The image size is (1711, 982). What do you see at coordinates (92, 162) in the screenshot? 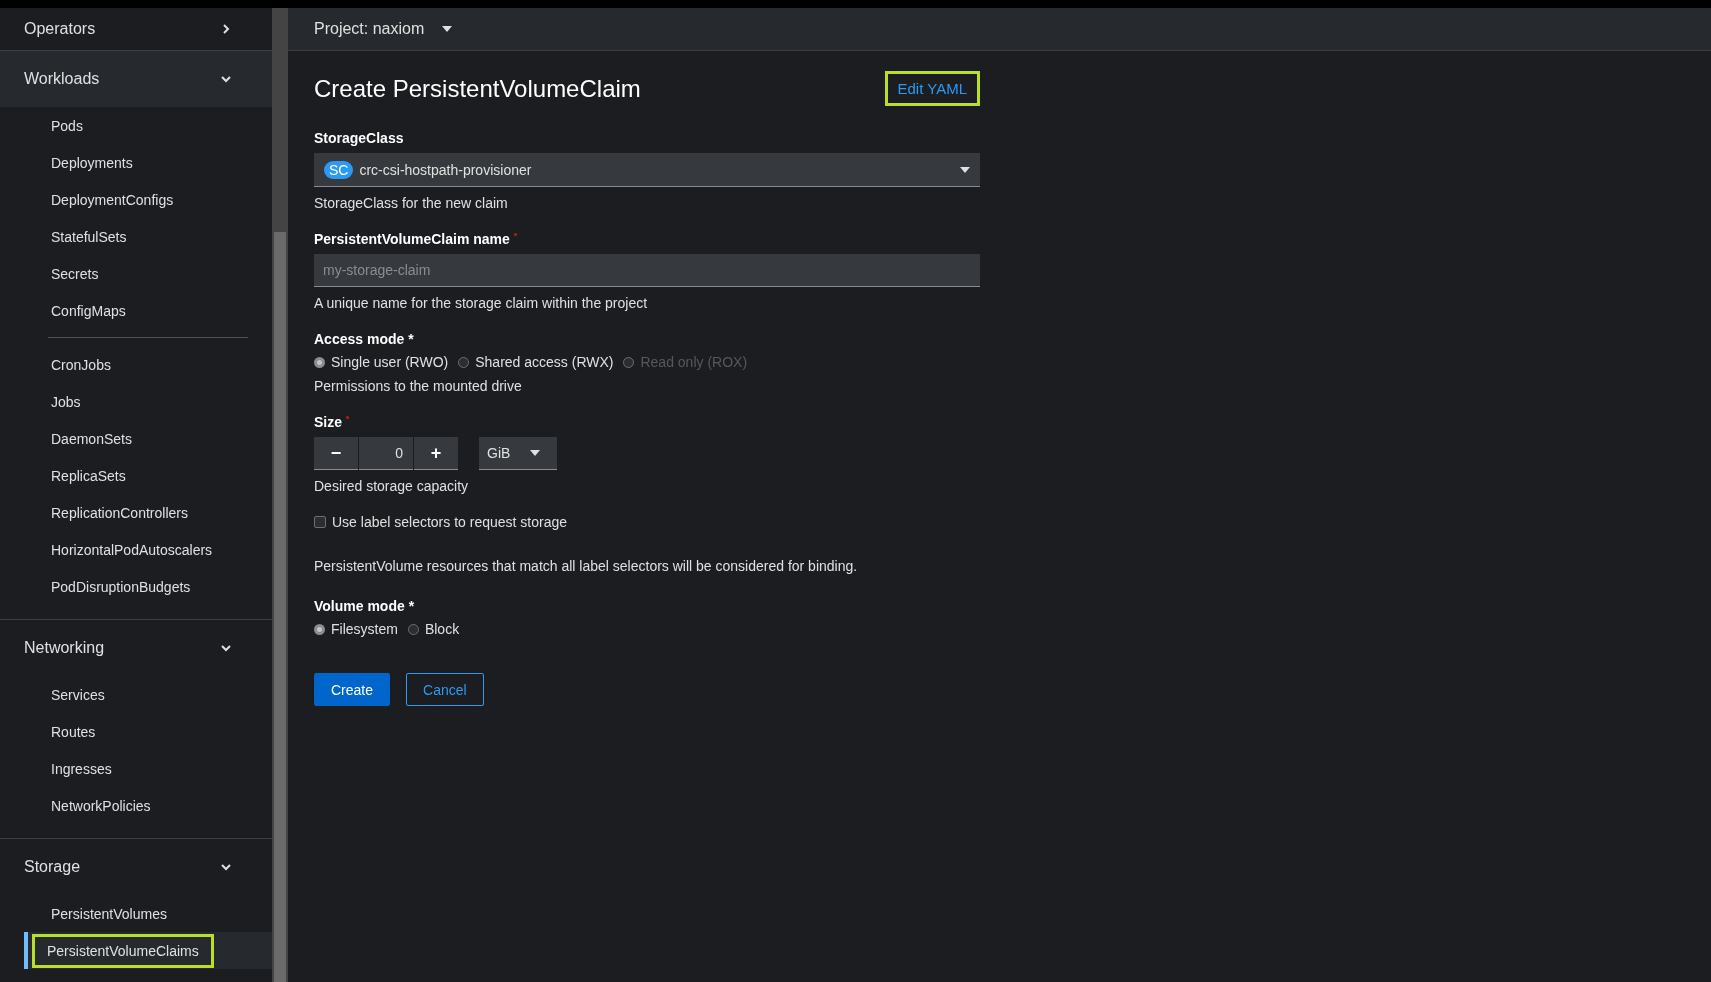
I see `nav-item: Deployments` at bounding box center [92, 162].